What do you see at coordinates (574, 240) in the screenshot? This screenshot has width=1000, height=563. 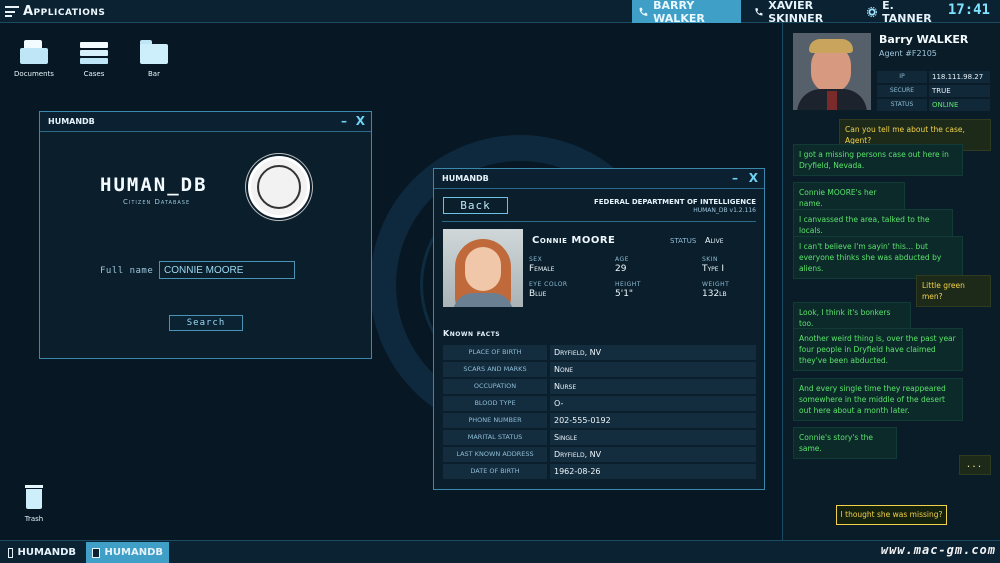 I see `subject-name: Connie MOORE` at bounding box center [574, 240].